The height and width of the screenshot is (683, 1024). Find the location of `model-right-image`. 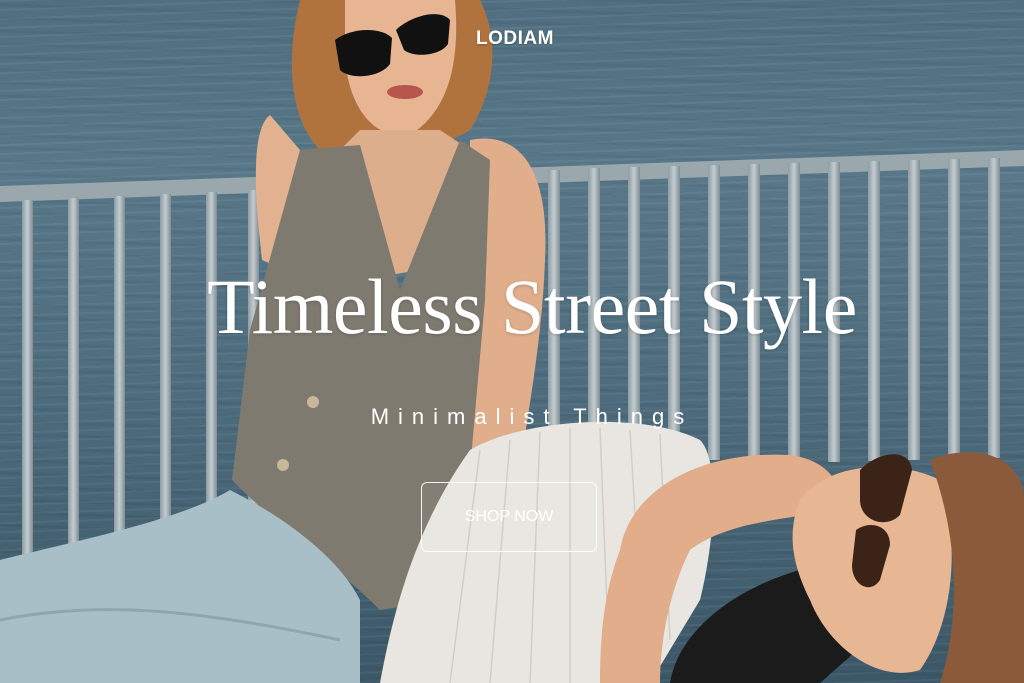

model-right-image is located at coordinates (812, 567).